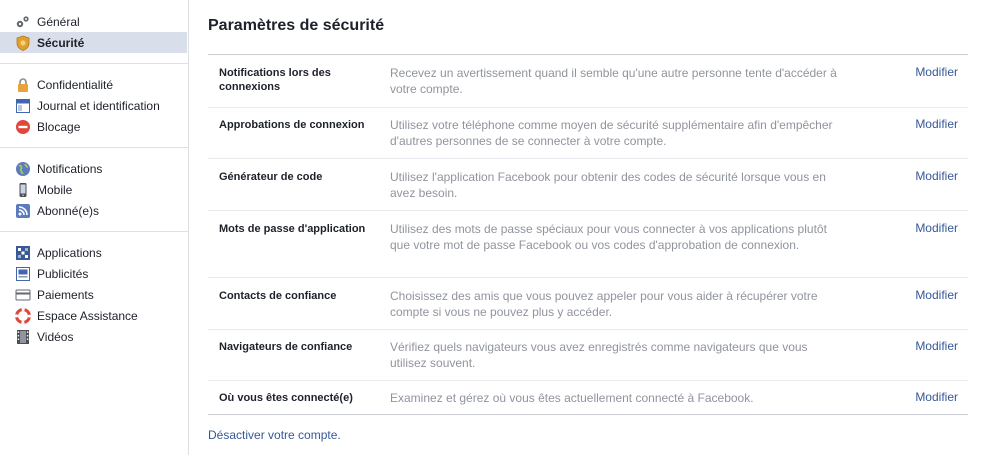 This screenshot has height=455, width=986. I want to click on setting-name: Notifications lors des connexions, so click(275, 80).